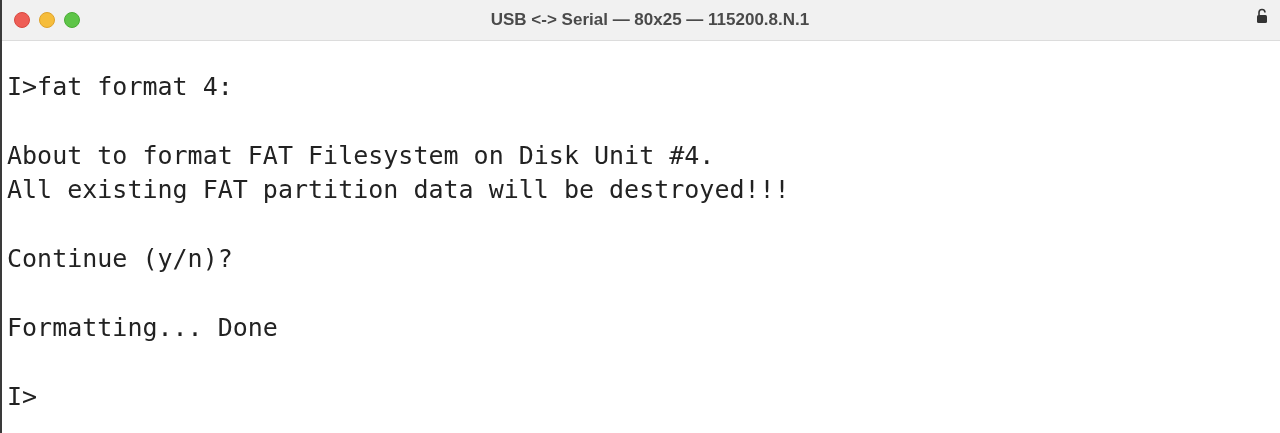  Describe the element at coordinates (142, 328) in the screenshot. I see `terminal-line: Formatting... Done` at that location.